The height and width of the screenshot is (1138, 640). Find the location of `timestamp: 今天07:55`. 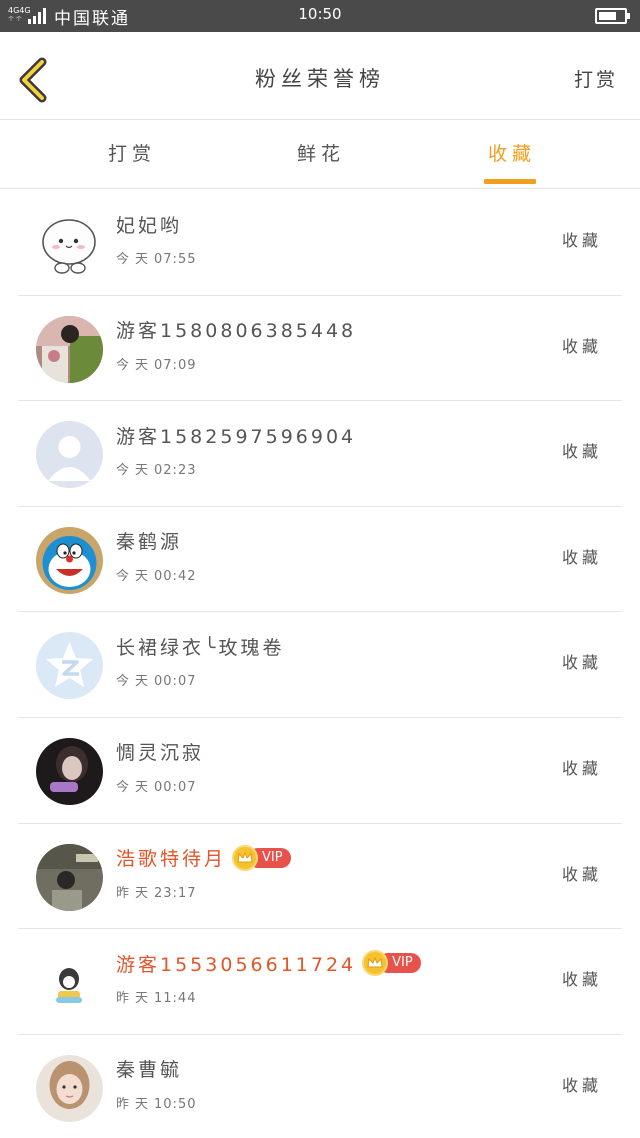

timestamp: 今天07:55 is located at coordinates (156, 257).